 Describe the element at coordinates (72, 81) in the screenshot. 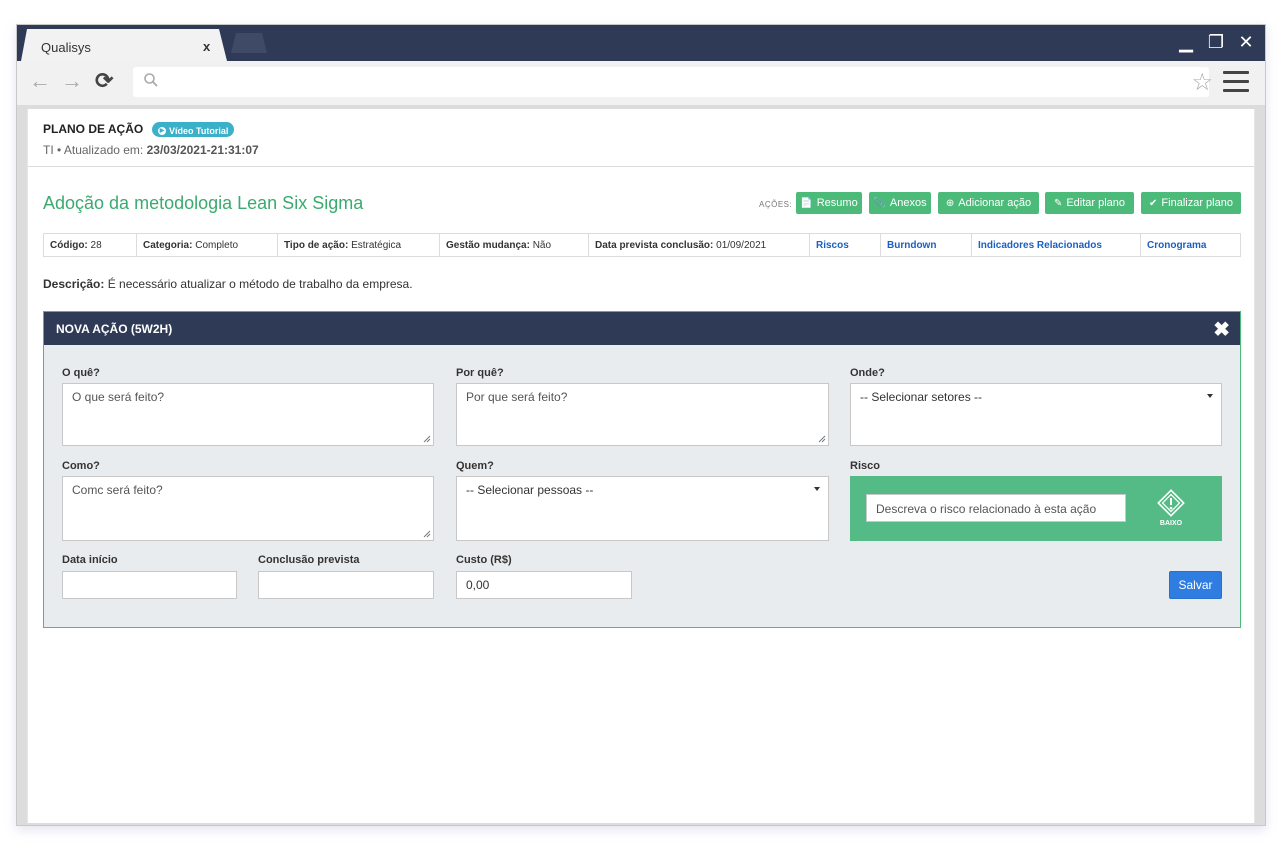

I see `forward-icon: →` at that location.